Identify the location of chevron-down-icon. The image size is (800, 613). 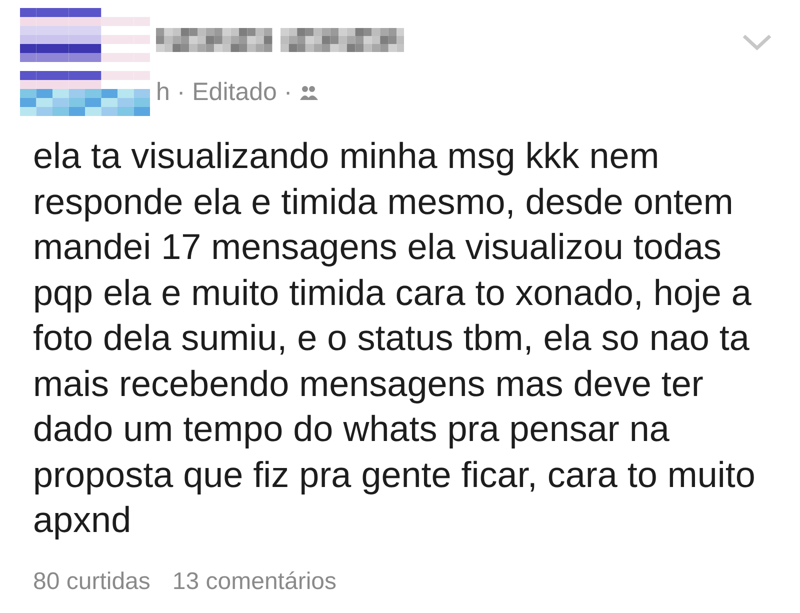
(757, 42).